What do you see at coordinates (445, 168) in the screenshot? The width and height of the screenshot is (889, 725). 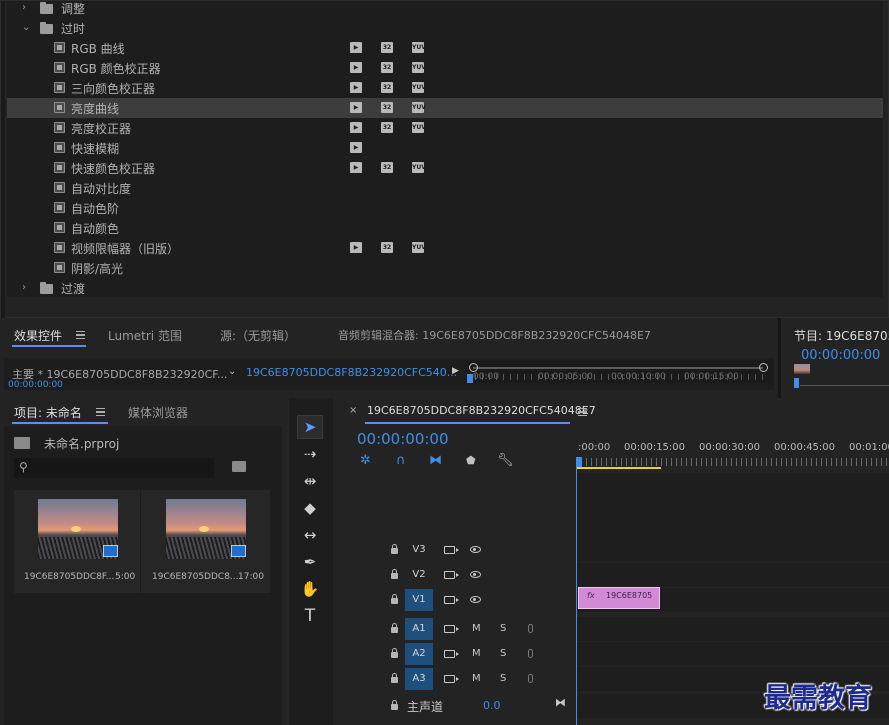 I see `effect-item: 快速颜色校正器 ▶ 32 YUV` at bounding box center [445, 168].